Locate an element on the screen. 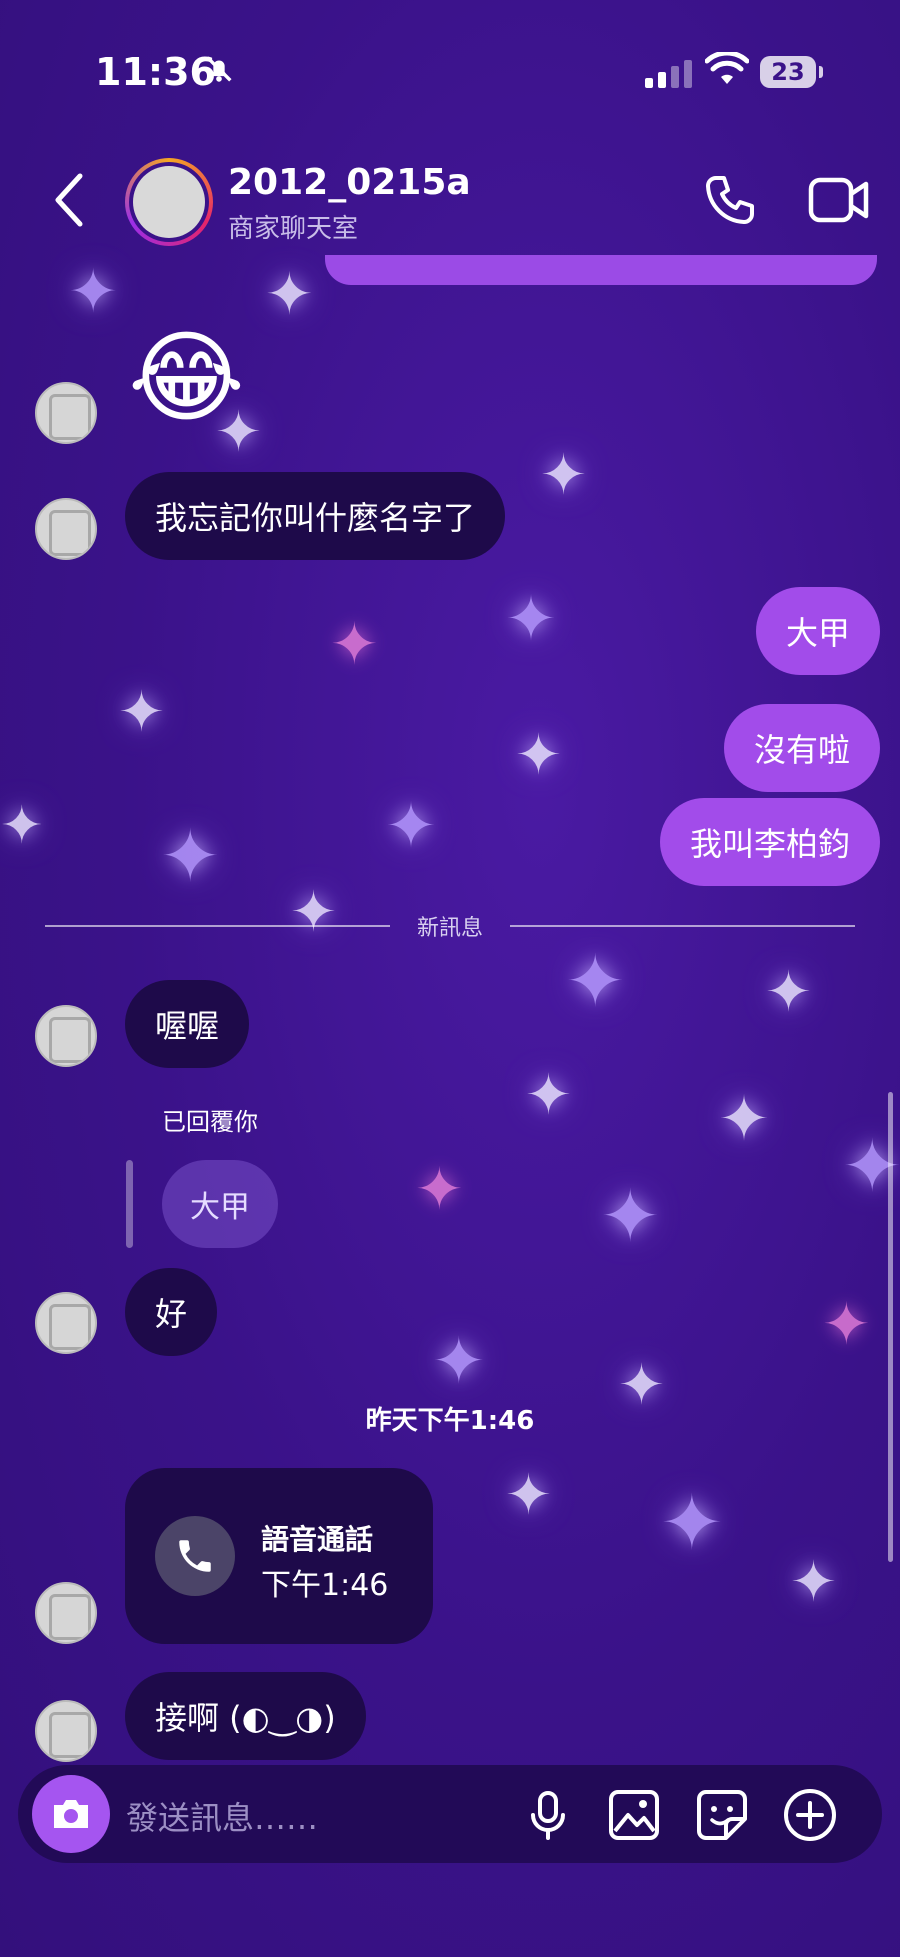 This screenshot has width=900, height=1957. message-text: 接啊 (◐‿◑) is located at coordinates (245, 1718).